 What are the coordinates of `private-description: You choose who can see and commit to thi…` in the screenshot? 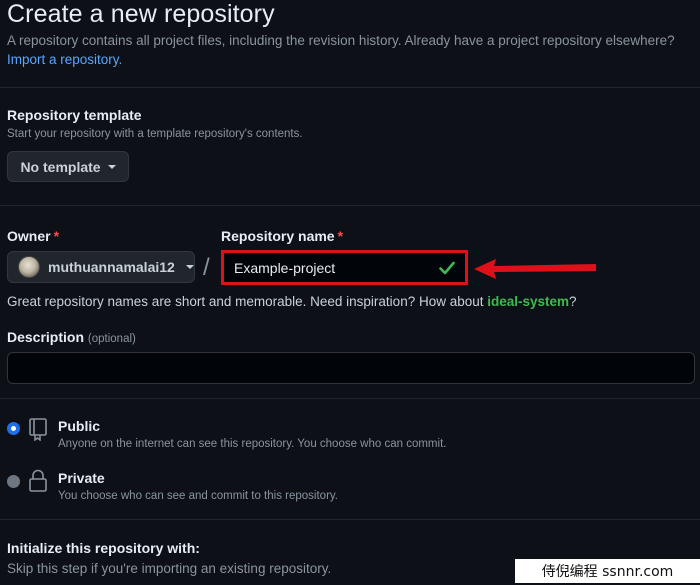 It's located at (198, 496).